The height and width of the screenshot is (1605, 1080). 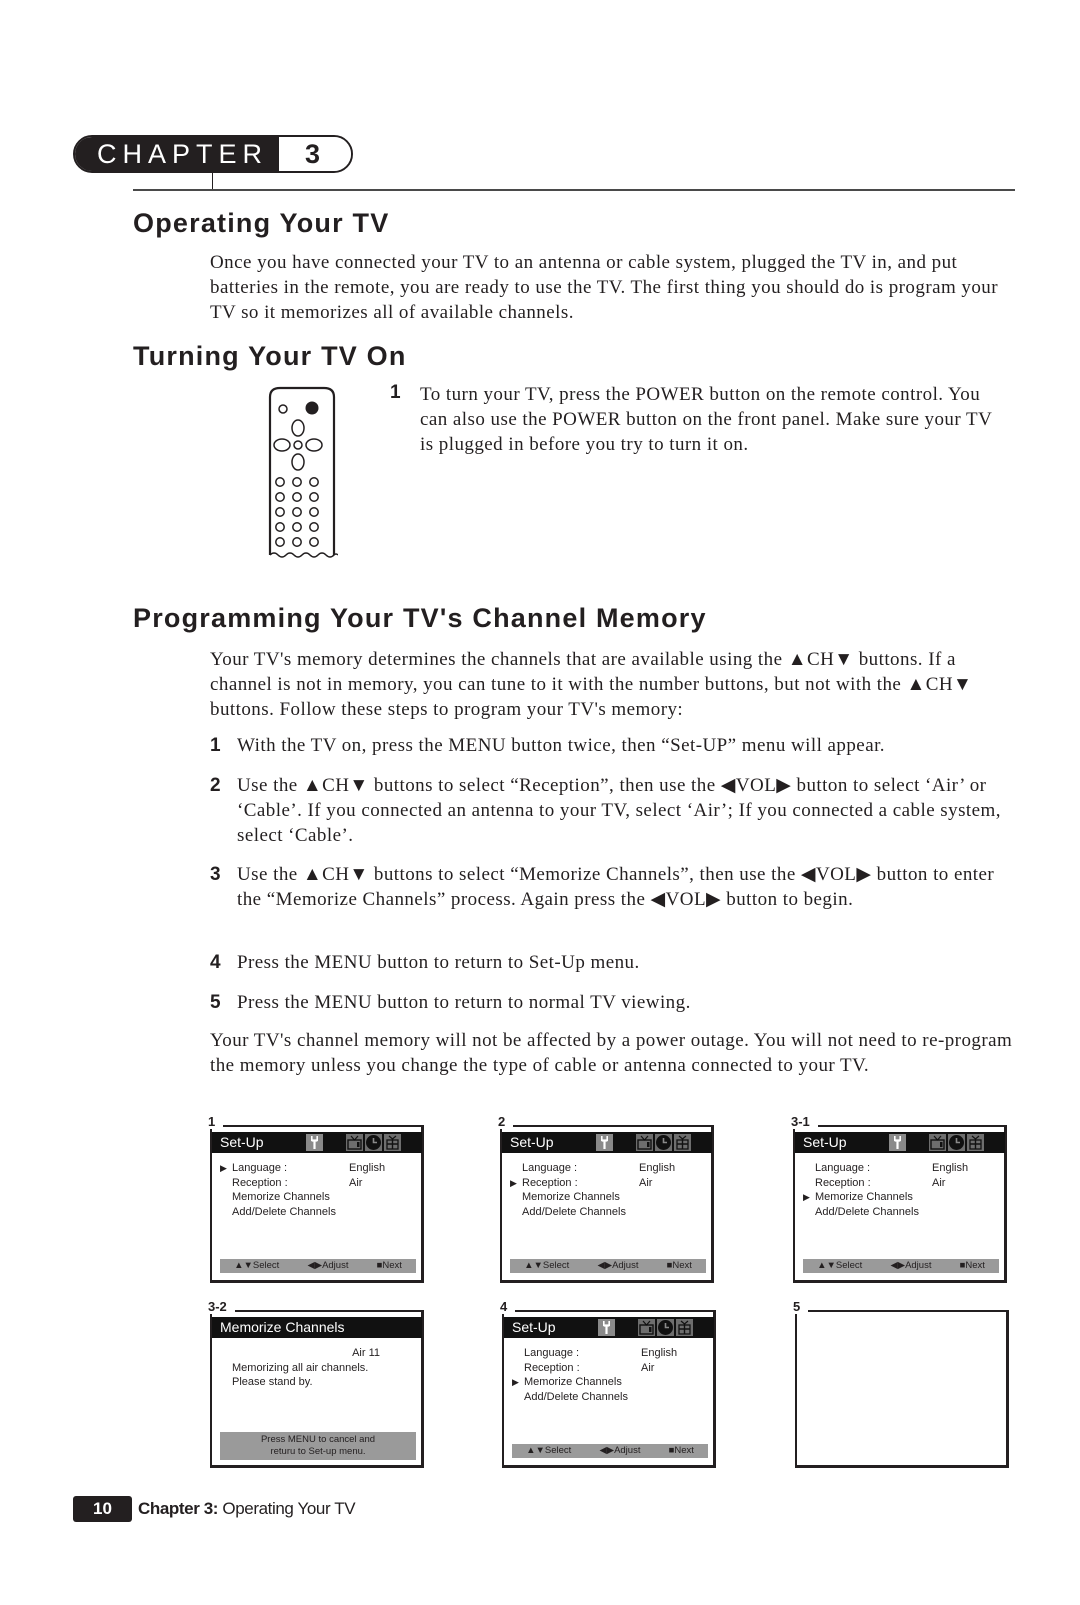 What do you see at coordinates (902, 1389) in the screenshot?
I see `screen-frame` at bounding box center [902, 1389].